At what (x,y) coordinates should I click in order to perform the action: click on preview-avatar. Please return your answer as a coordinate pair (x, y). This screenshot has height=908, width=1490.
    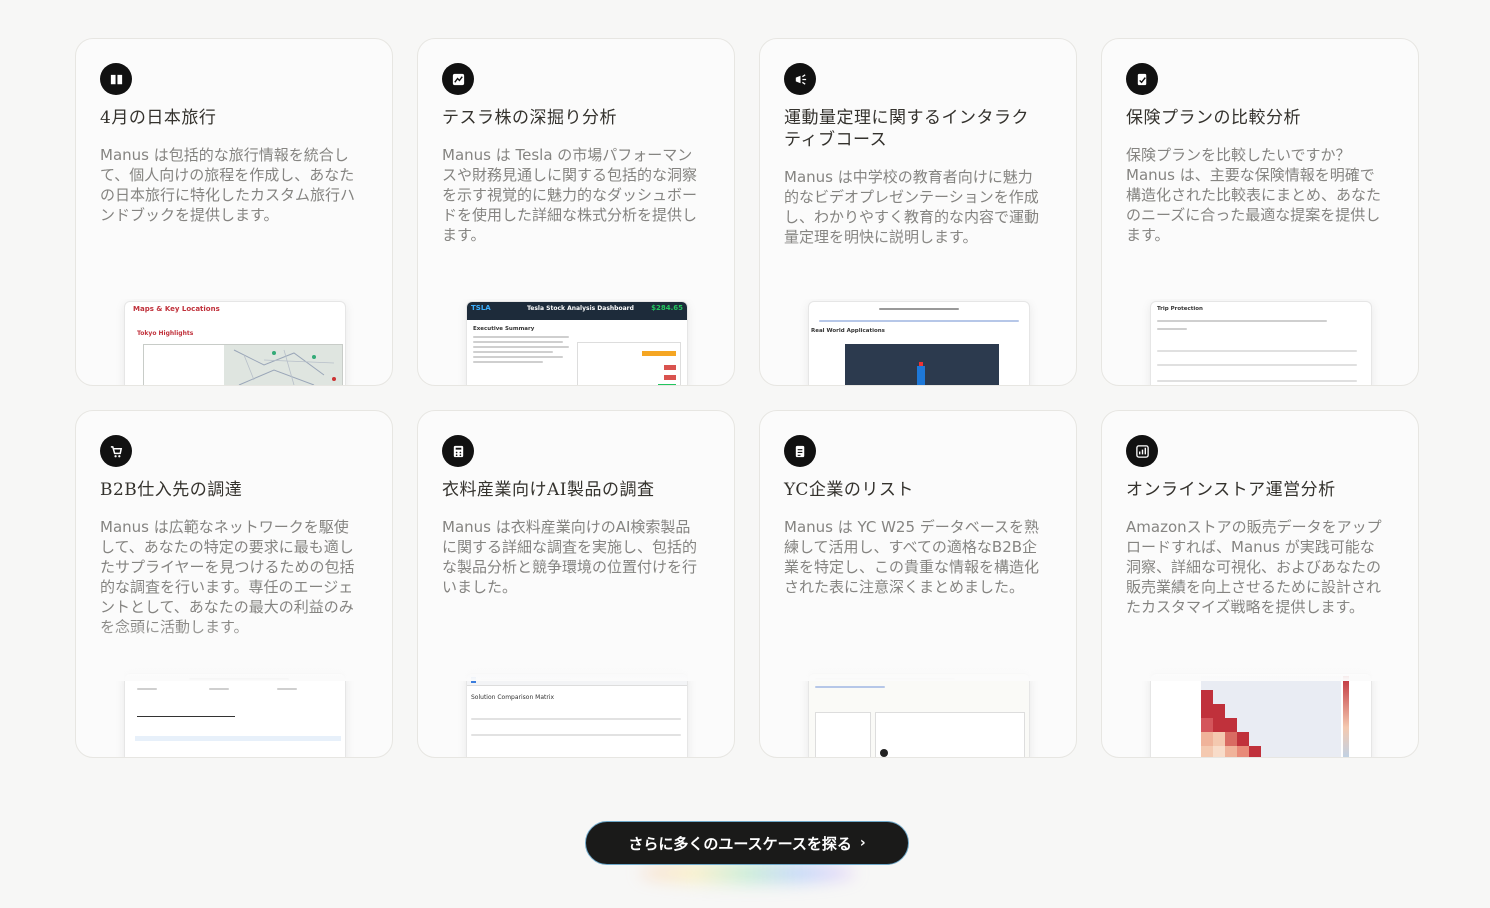
    Looking at the image, I should click on (884, 753).